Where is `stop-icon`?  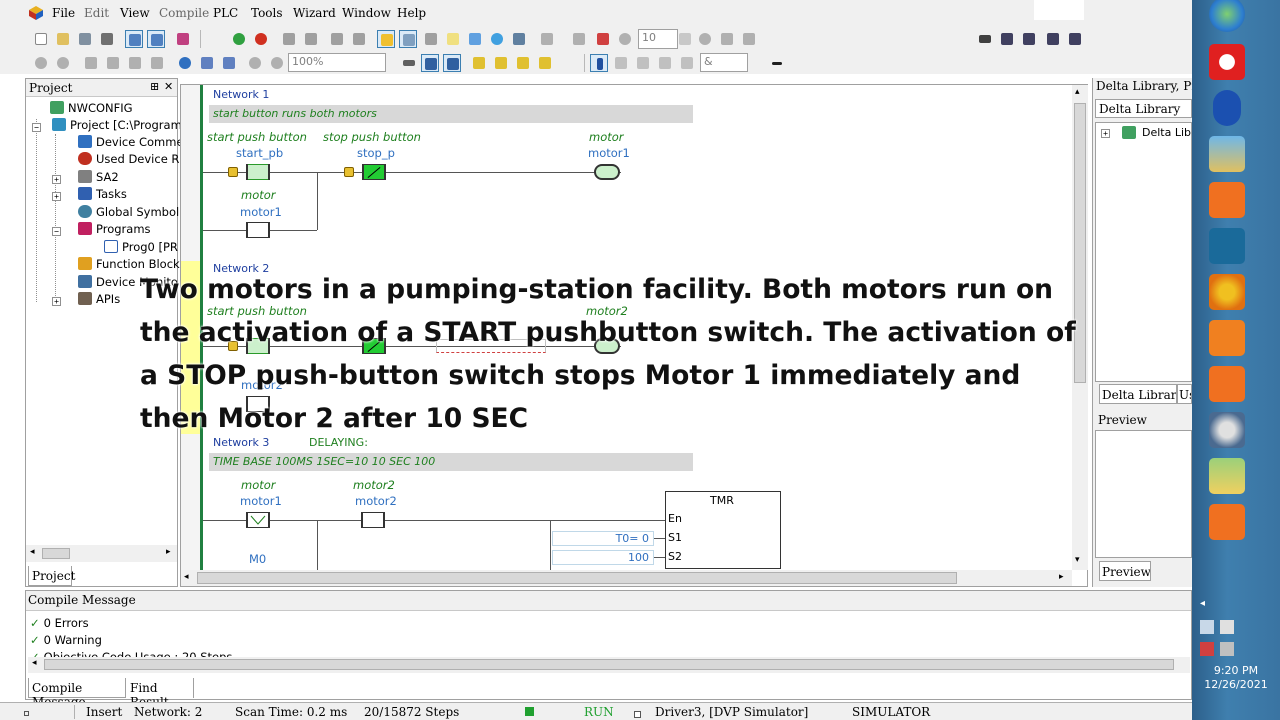 stop-icon is located at coordinates (261, 39).